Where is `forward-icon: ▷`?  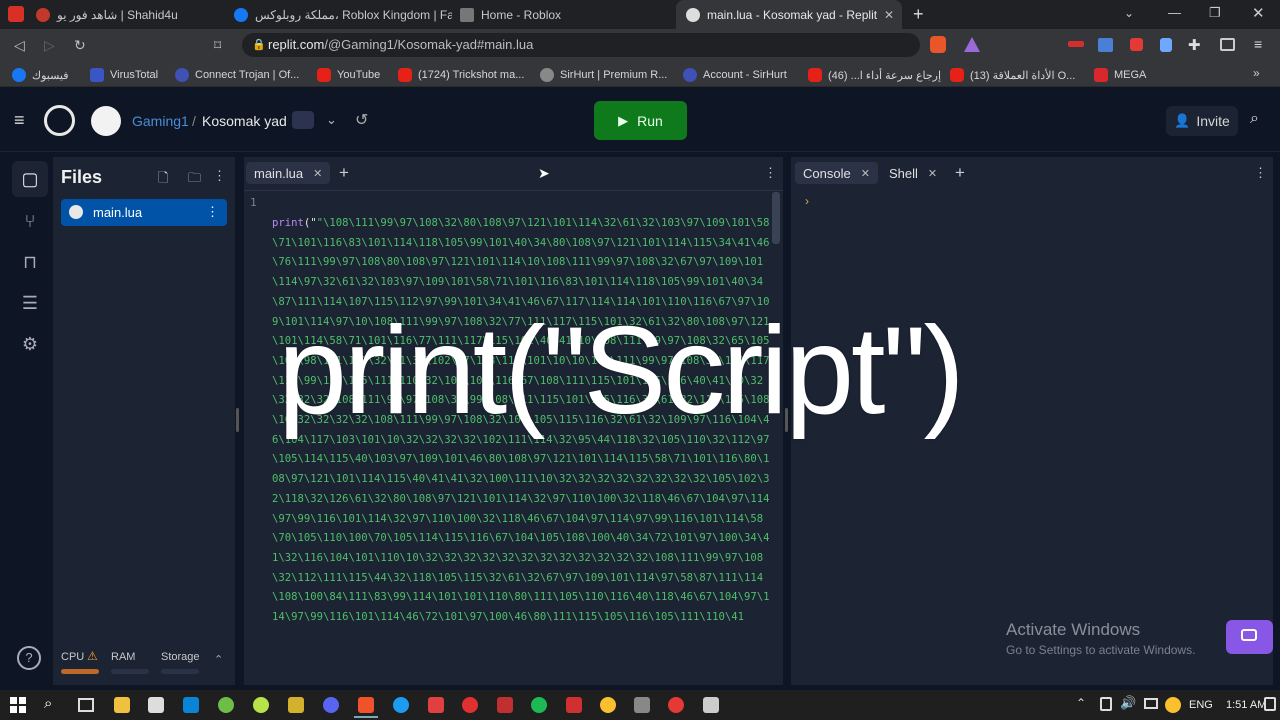 forward-icon: ▷ is located at coordinates (49, 45).